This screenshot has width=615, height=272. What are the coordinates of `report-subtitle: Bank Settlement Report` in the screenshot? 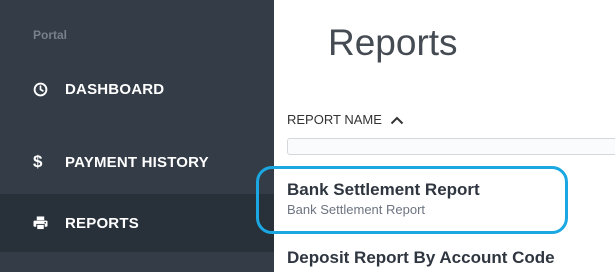 It's located at (356, 209).